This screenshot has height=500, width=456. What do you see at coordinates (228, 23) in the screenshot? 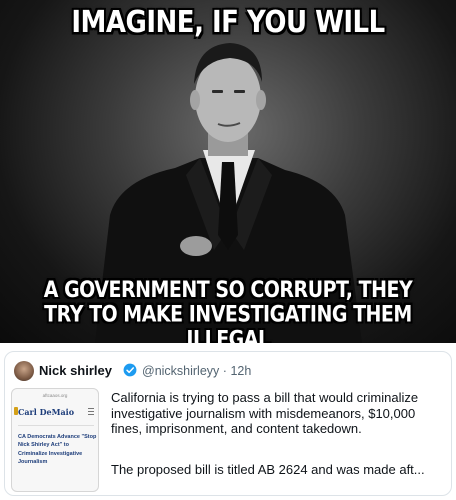
I see `meme-top-caption: IMAGINE, IF YOU WILL` at bounding box center [228, 23].